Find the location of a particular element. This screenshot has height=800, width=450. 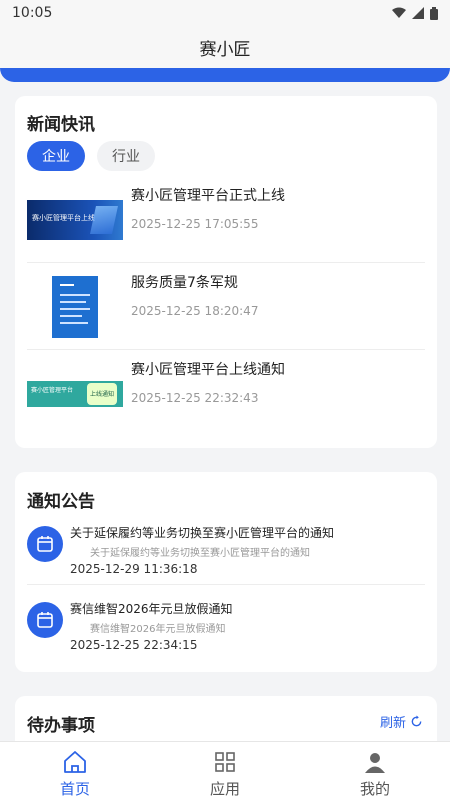

tab-apps-label: 应用 is located at coordinates (224, 789).